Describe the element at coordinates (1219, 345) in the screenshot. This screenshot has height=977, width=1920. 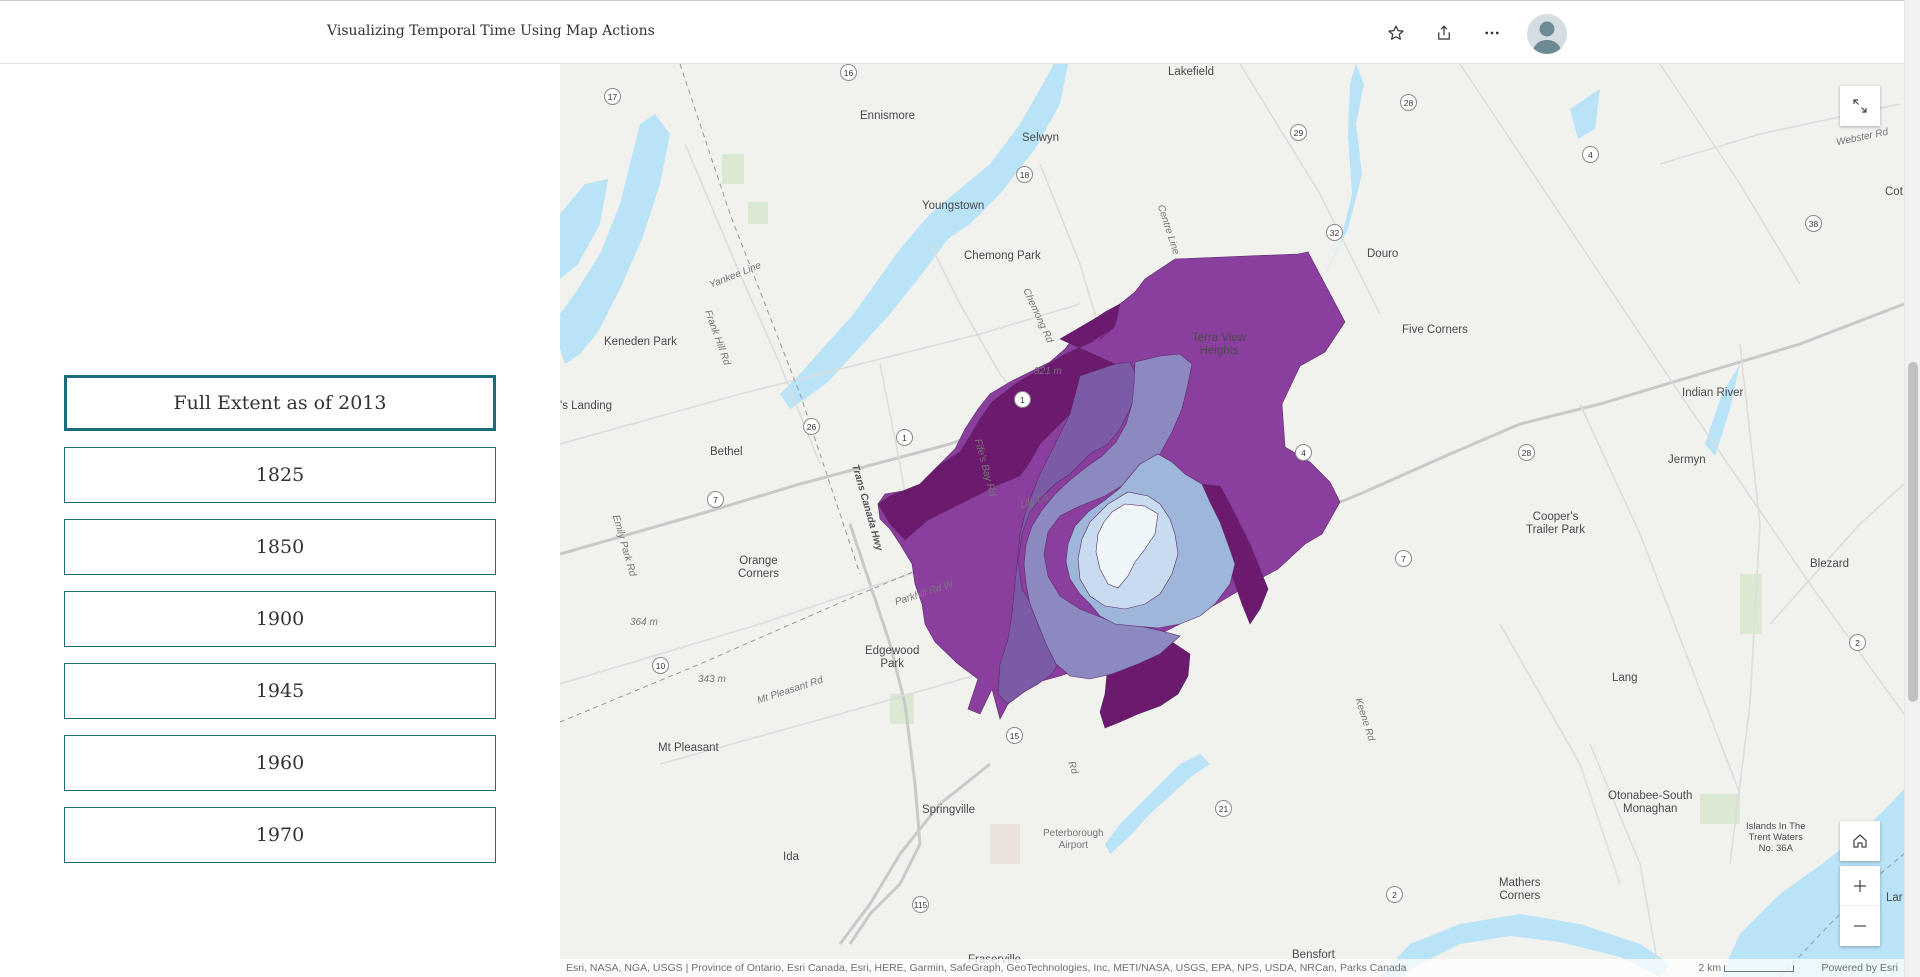
I see `place-terra-view-heights: Terra View Heights` at that location.